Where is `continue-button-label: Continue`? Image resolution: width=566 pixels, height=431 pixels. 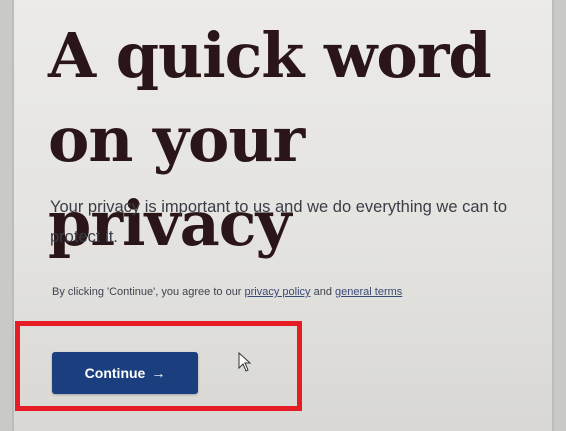 continue-button-label: Continue is located at coordinates (115, 373).